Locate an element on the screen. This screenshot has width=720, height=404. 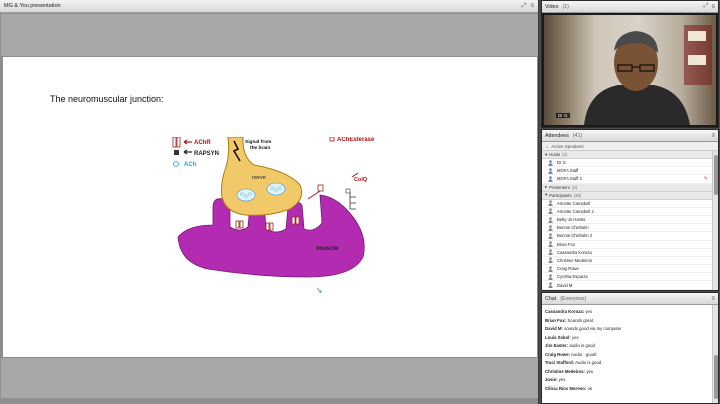
label-achesterase: AChEsterase is located at coordinates (356, 140).